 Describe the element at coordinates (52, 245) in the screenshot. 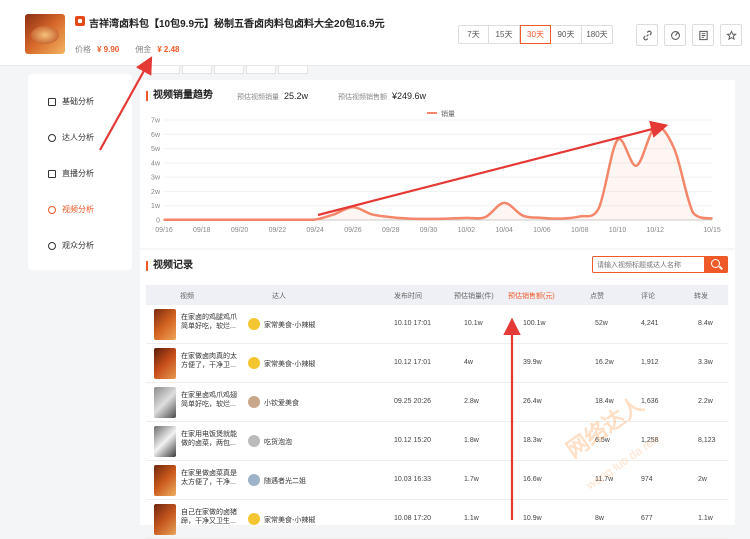

I see `audience-icon` at that location.